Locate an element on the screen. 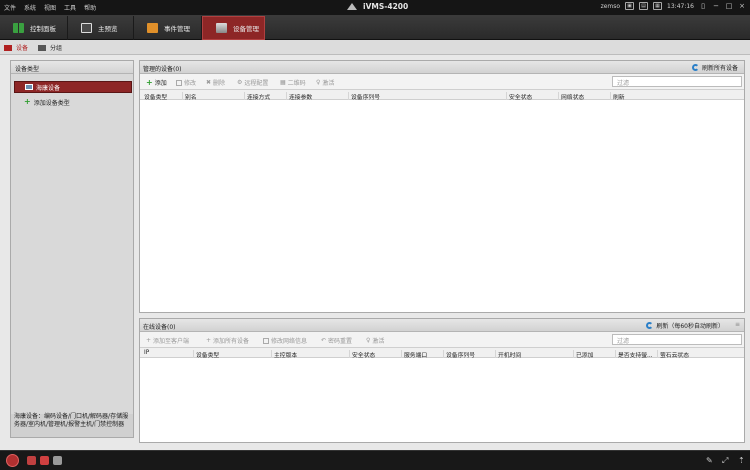 The height and width of the screenshot is (470, 750). pin-icon: ✎ is located at coordinates (709, 460).